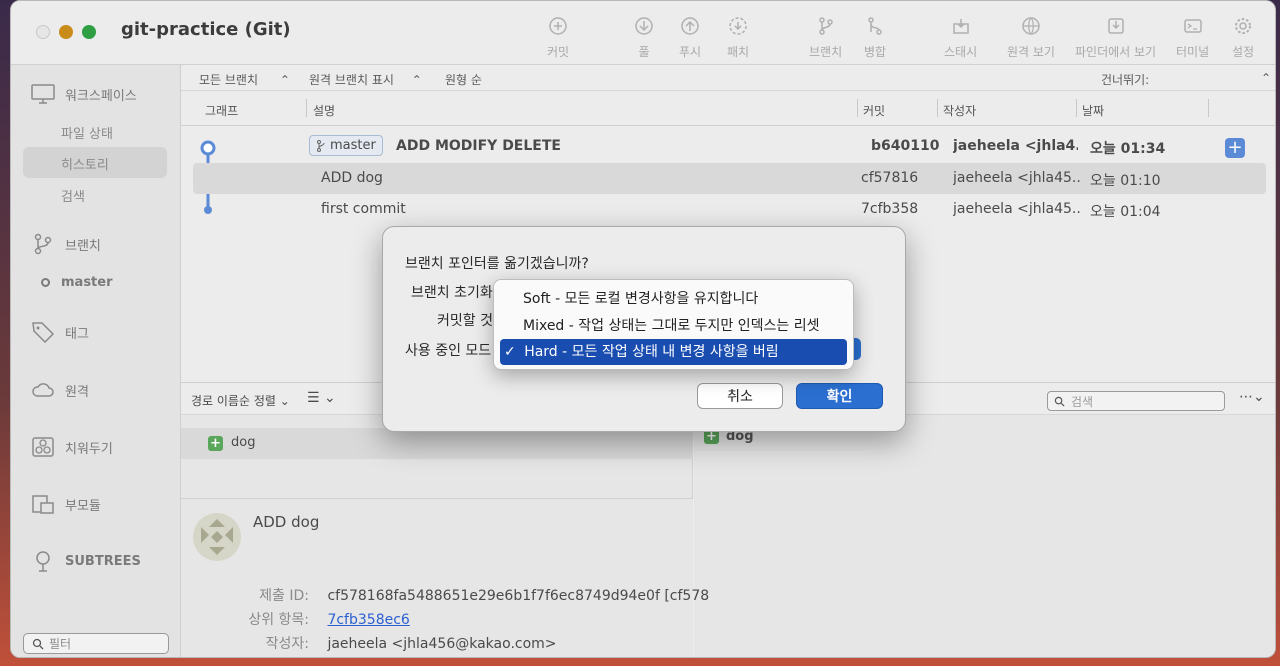 The width and height of the screenshot is (1280, 666). I want to click on author-label: 작성자:, so click(287, 644).